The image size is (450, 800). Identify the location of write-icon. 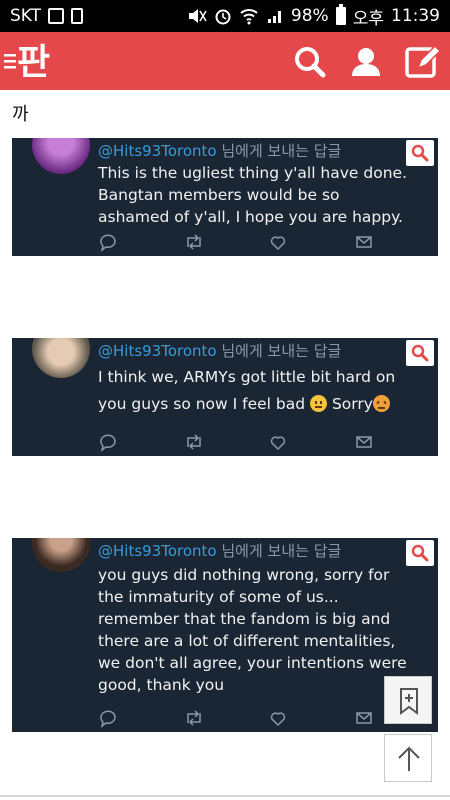
(423, 61).